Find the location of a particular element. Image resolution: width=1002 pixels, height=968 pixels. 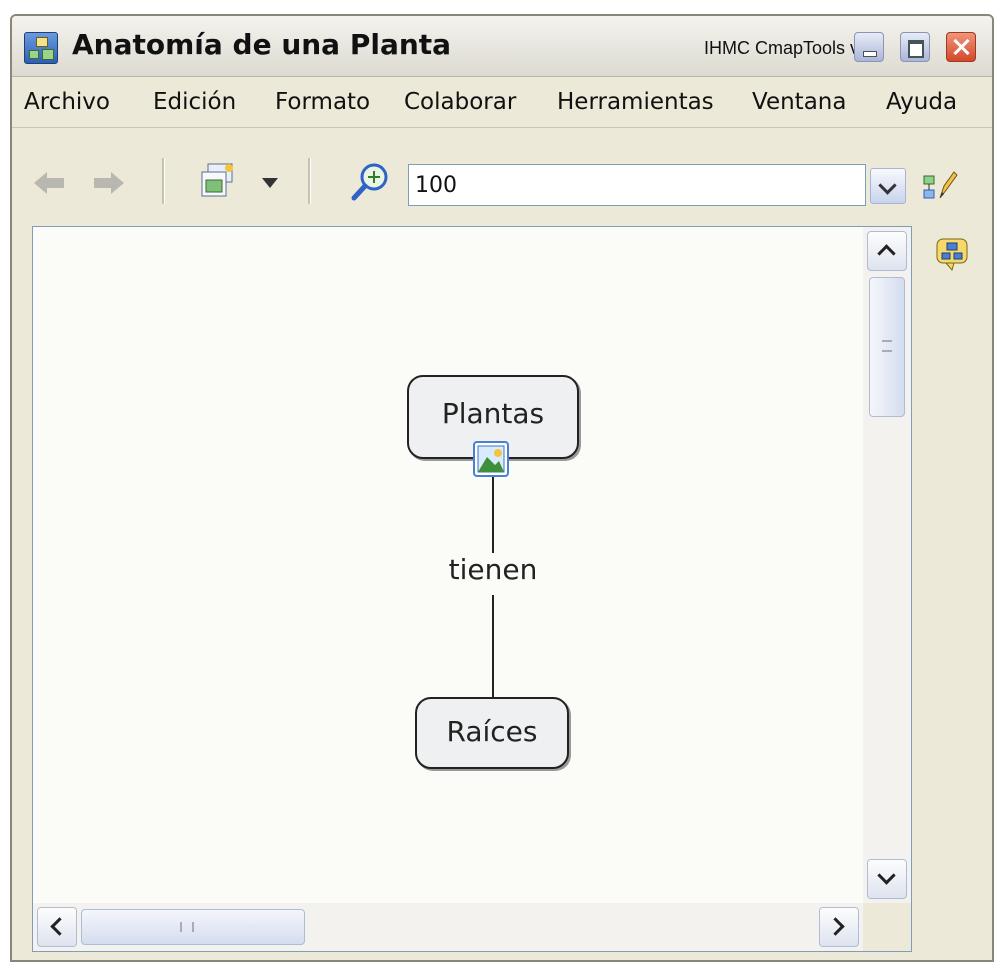

cmap-app-icon is located at coordinates (41, 48).